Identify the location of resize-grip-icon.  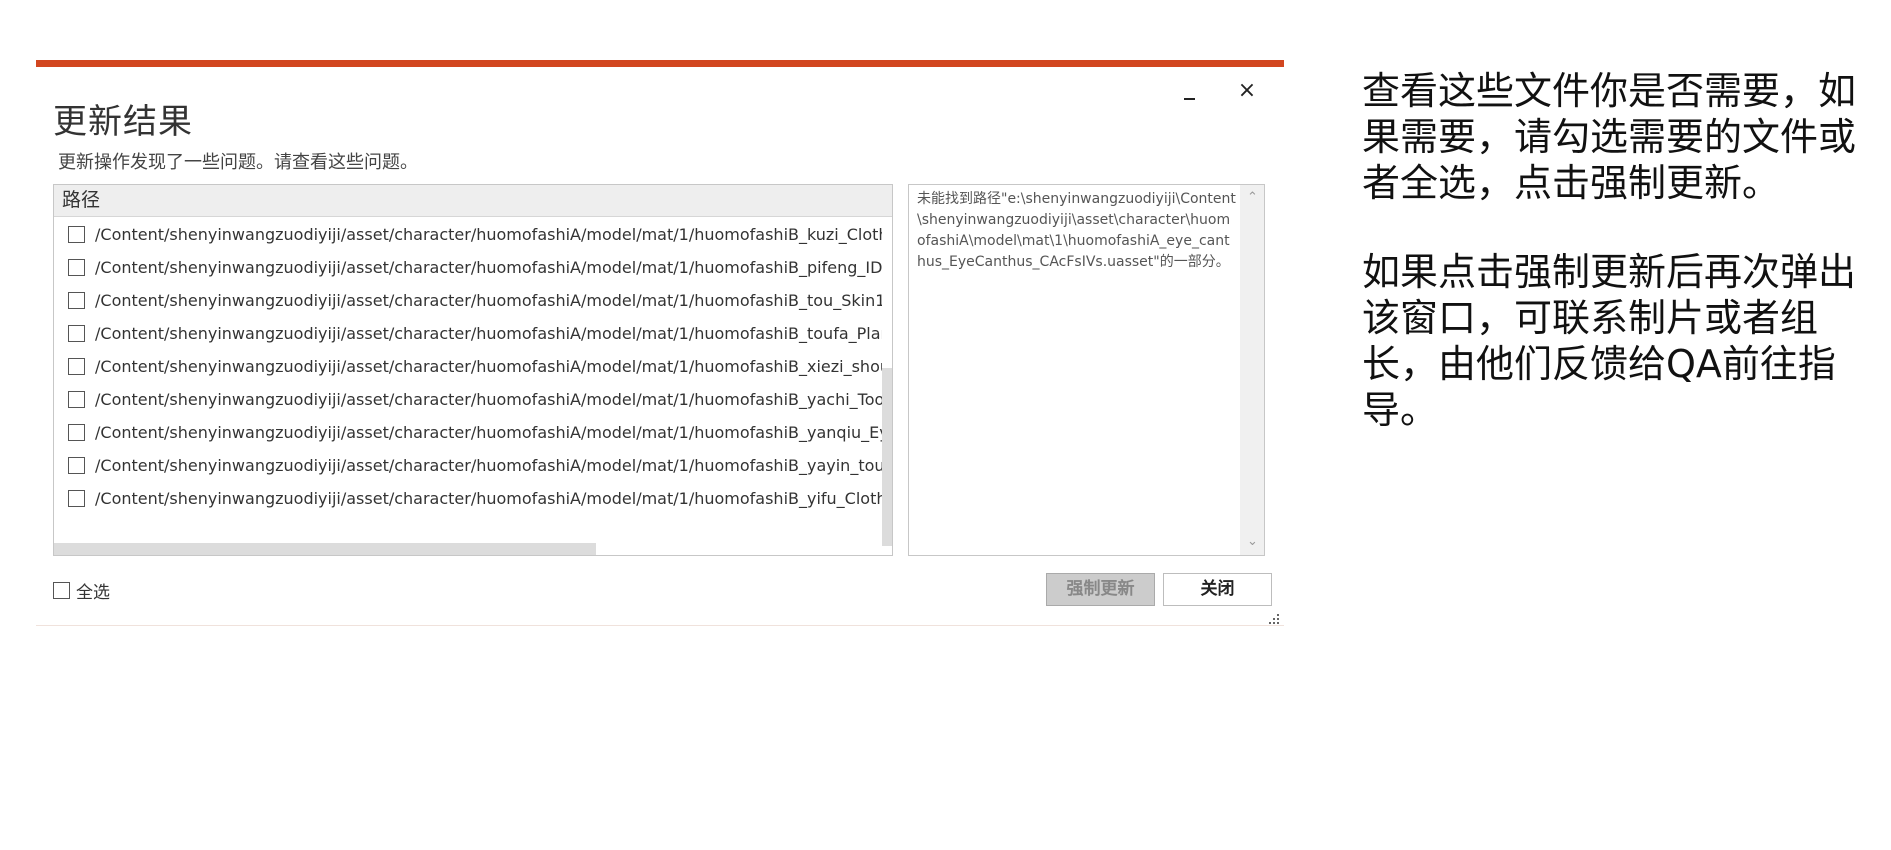
(1274, 619).